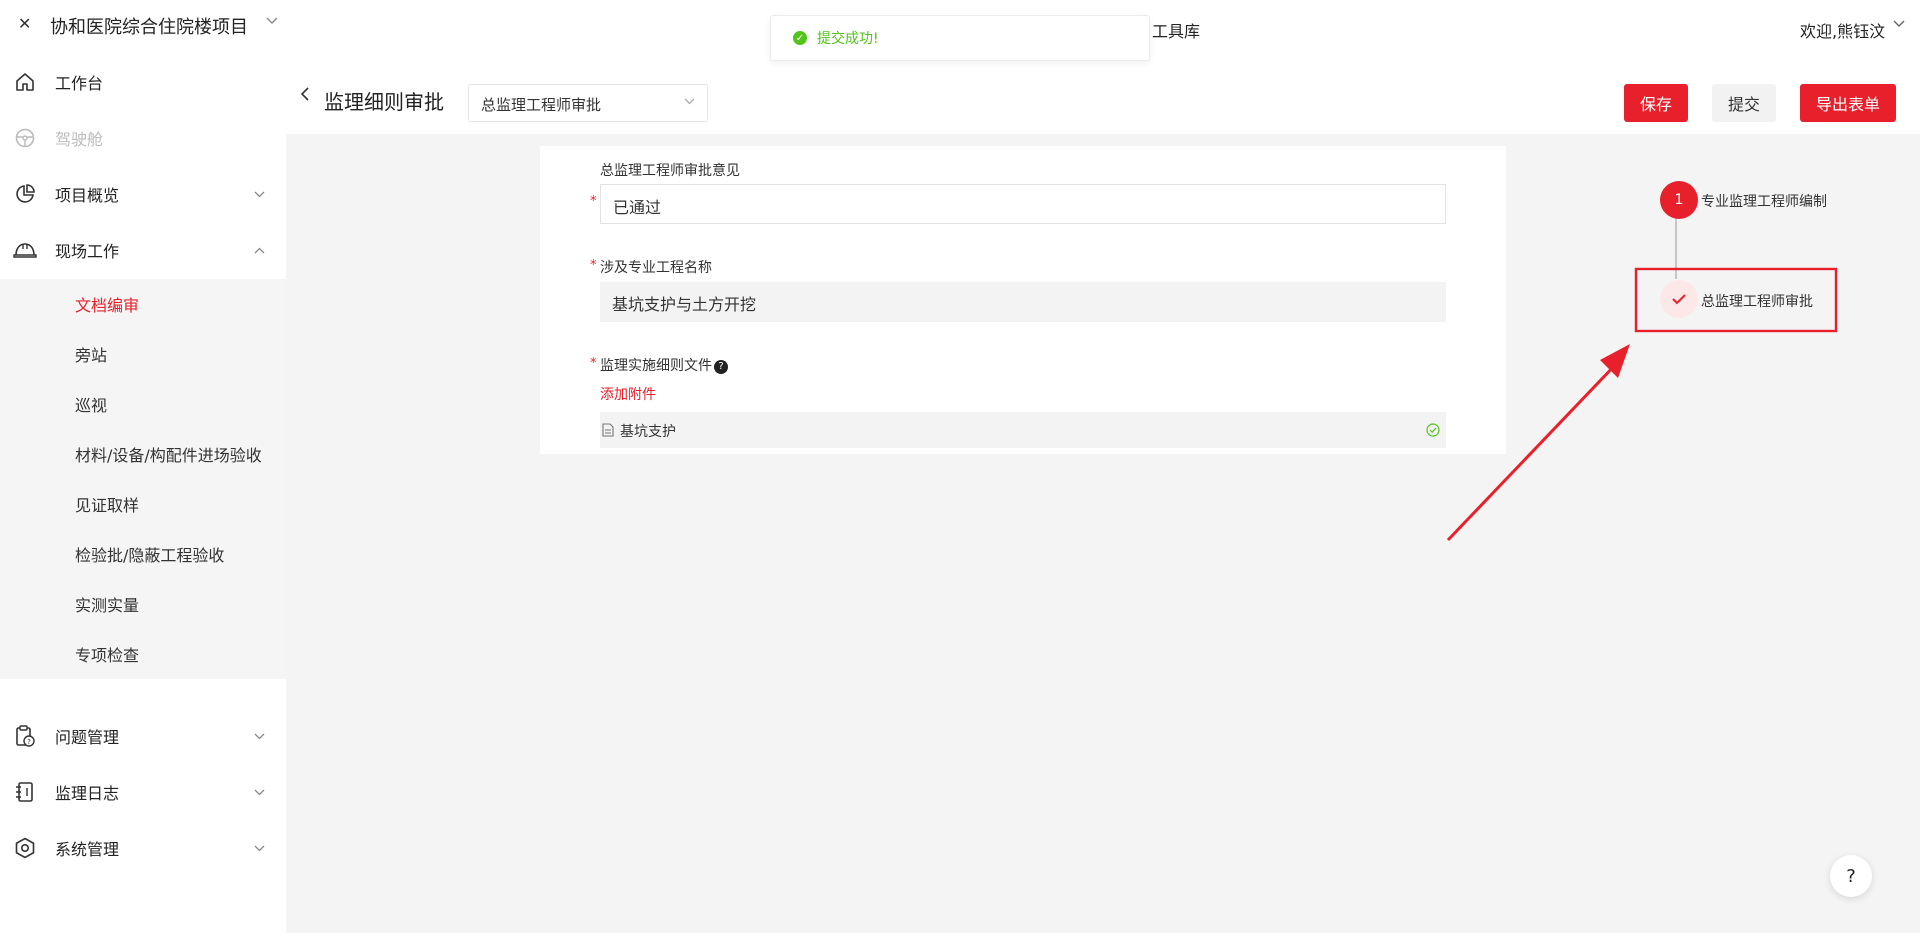  Describe the element at coordinates (79, 139) in the screenshot. I see `sidebar-item-label: 驾驶舱` at that location.